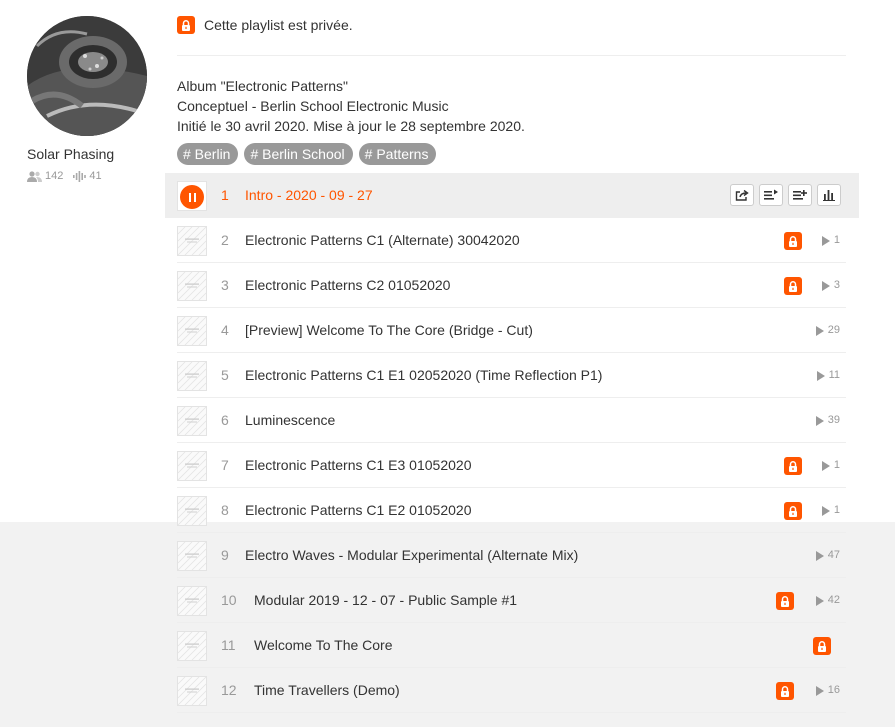  Describe the element at coordinates (397, 154) in the screenshot. I see `tag-patterns: # Patterns` at that location.